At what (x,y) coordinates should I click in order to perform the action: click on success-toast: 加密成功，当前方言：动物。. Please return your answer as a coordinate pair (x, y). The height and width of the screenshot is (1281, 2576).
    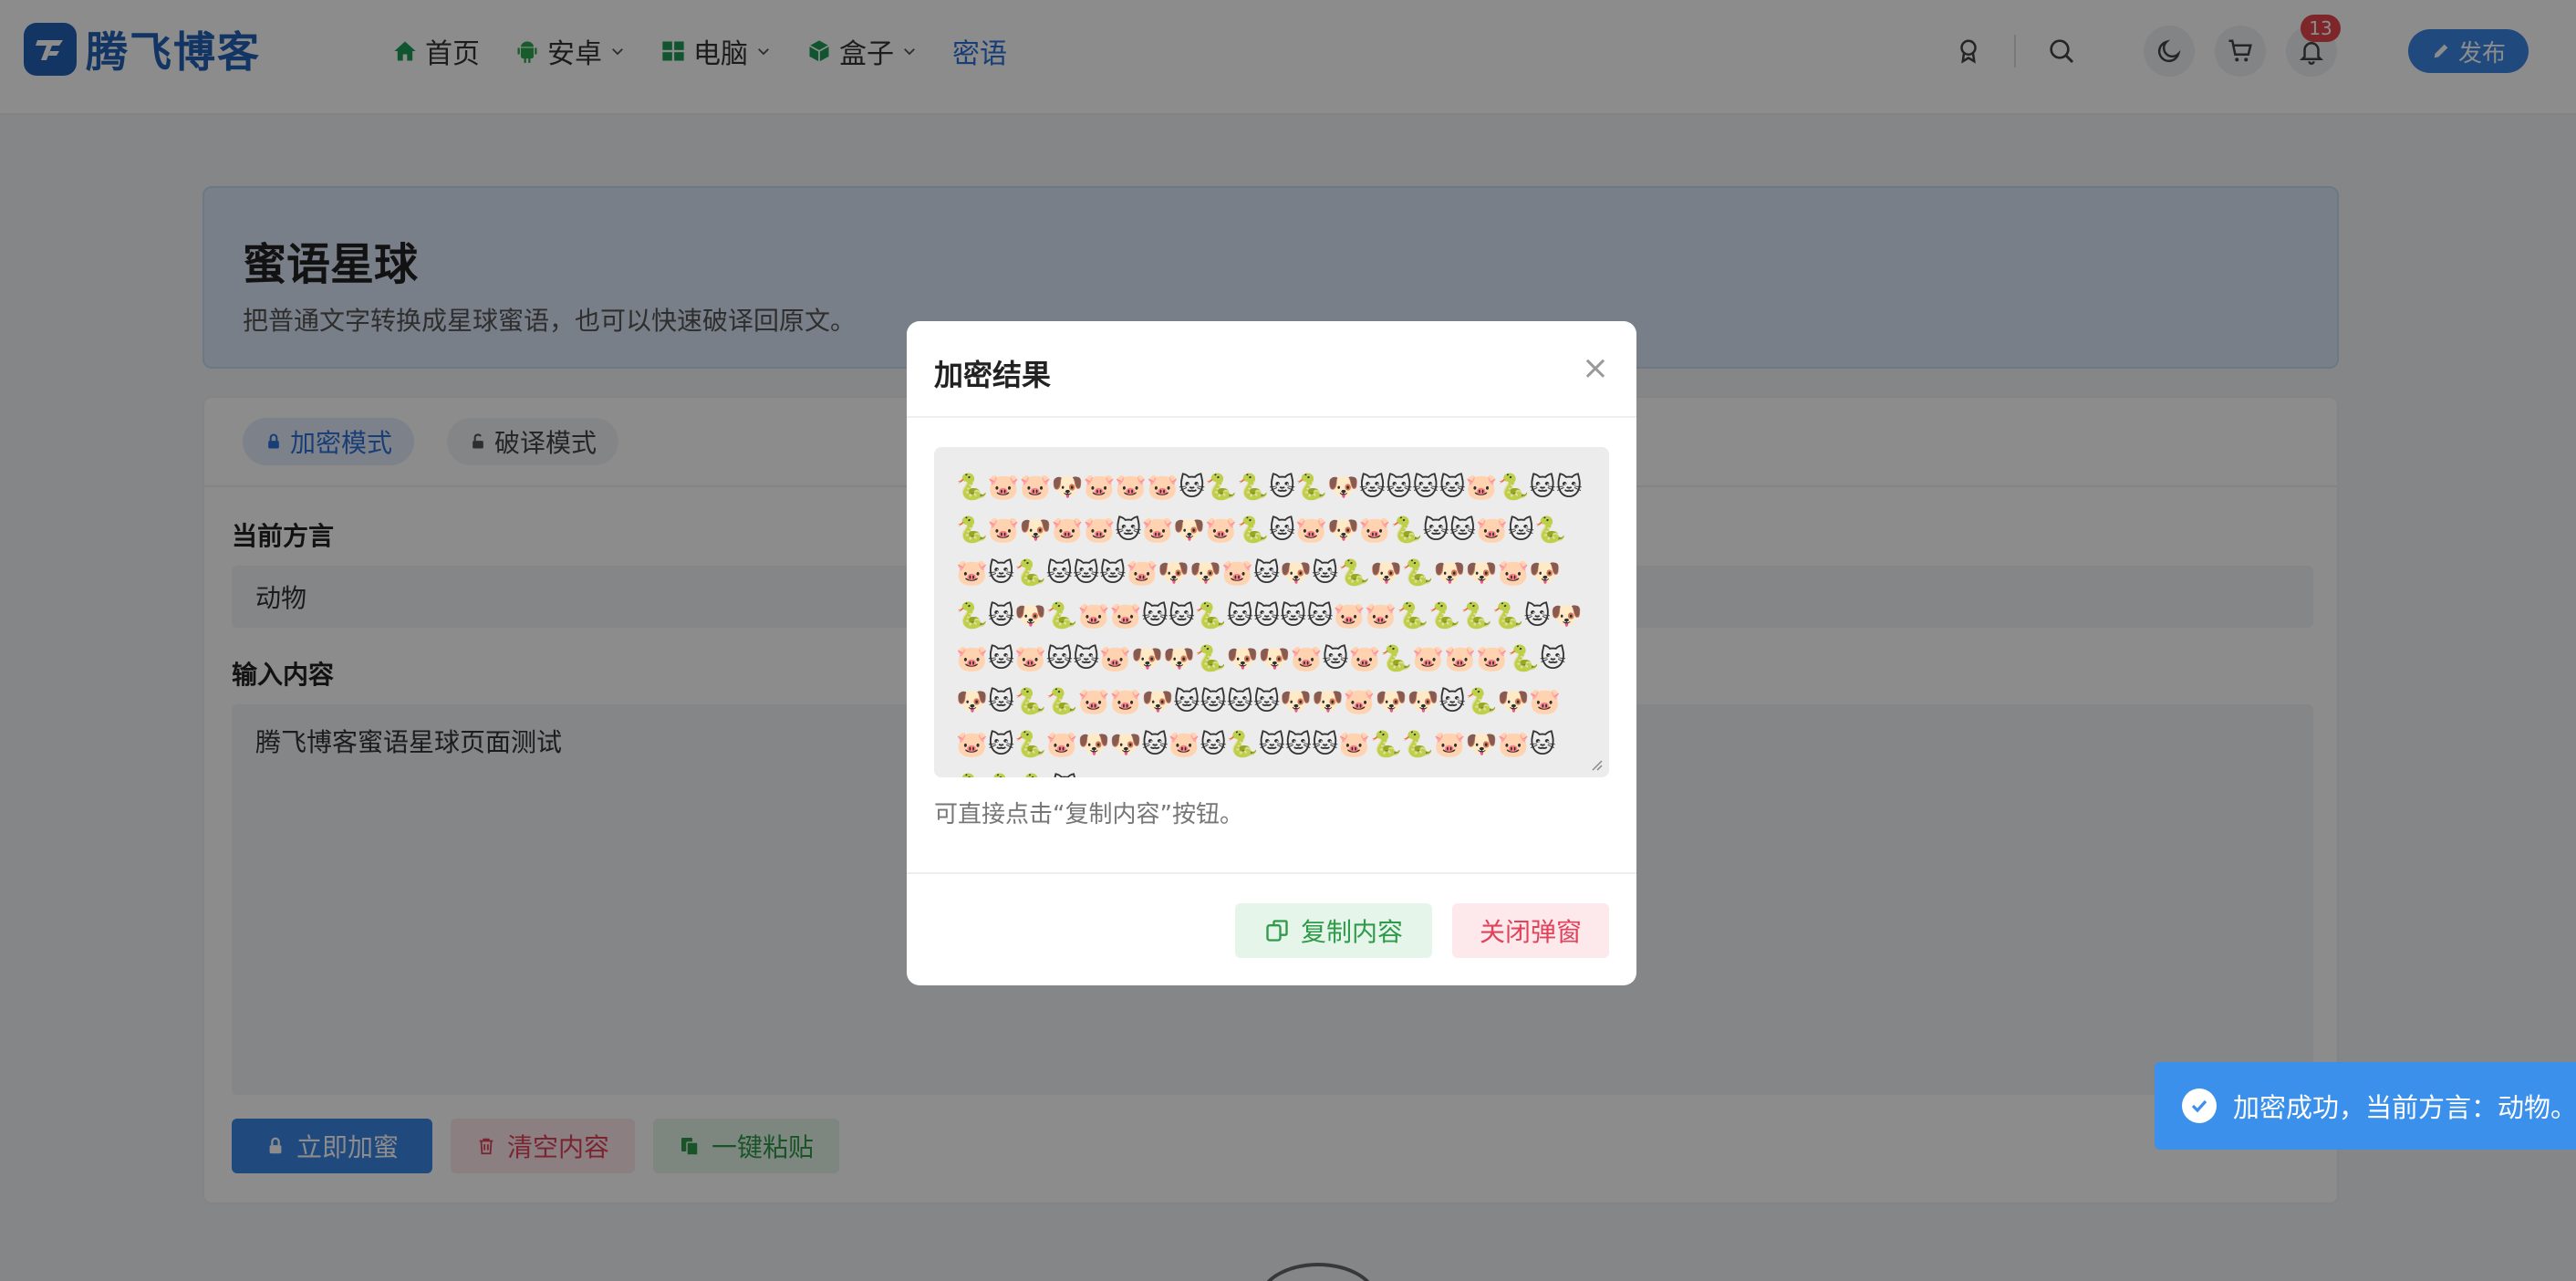
    Looking at the image, I should click on (2365, 1106).